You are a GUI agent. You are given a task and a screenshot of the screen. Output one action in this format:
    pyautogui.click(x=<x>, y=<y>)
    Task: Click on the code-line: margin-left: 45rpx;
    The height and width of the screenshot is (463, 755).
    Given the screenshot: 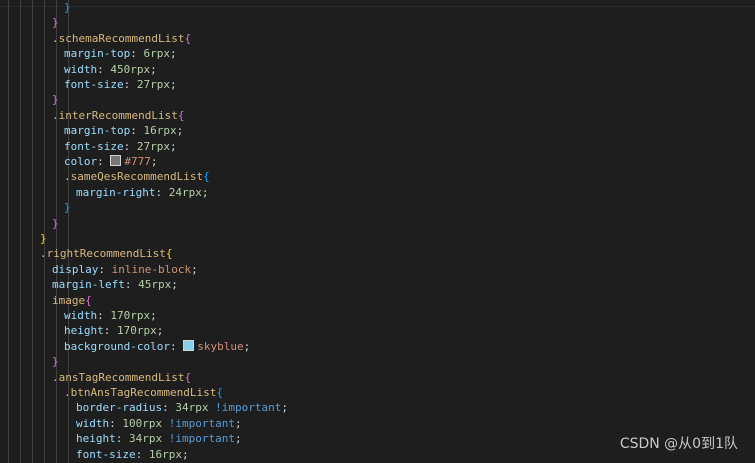 What is the action you would take?
    pyautogui.click(x=115, y=284)
    